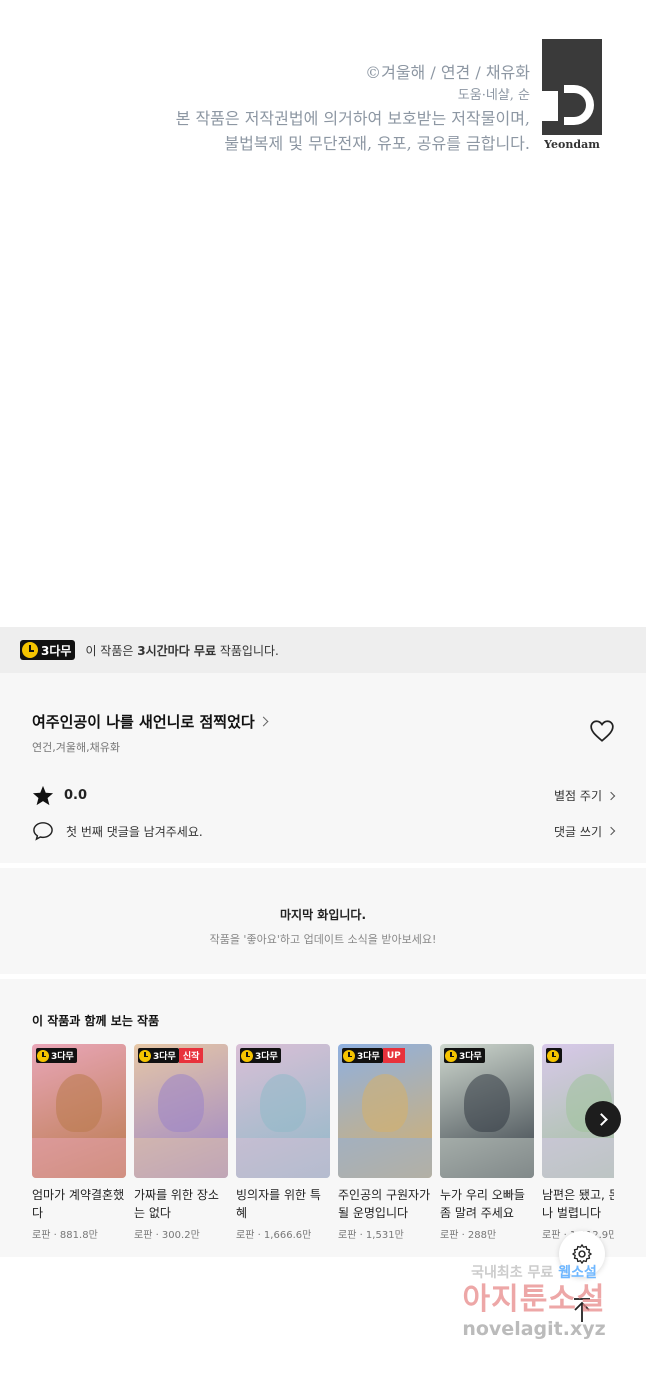  I want to click on copyright-notice: 본 작품은 저작권법에 의거하여 보호받는 저작물이며,, so click(352, 118).